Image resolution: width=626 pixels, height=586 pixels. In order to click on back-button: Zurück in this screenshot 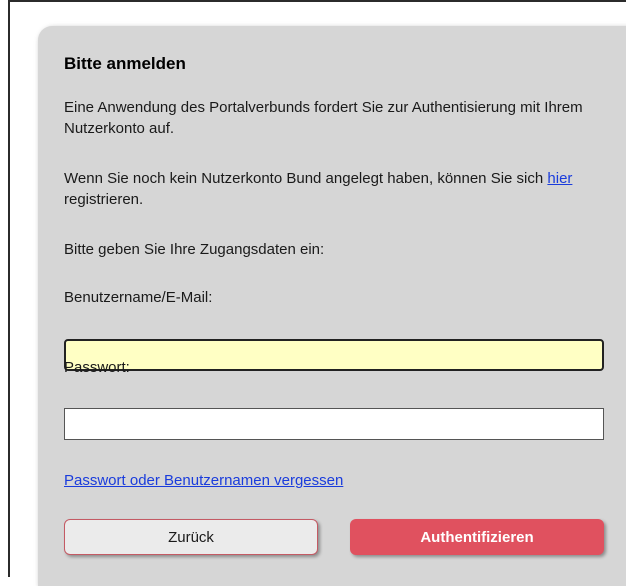, I will do `click(191, 537)`.